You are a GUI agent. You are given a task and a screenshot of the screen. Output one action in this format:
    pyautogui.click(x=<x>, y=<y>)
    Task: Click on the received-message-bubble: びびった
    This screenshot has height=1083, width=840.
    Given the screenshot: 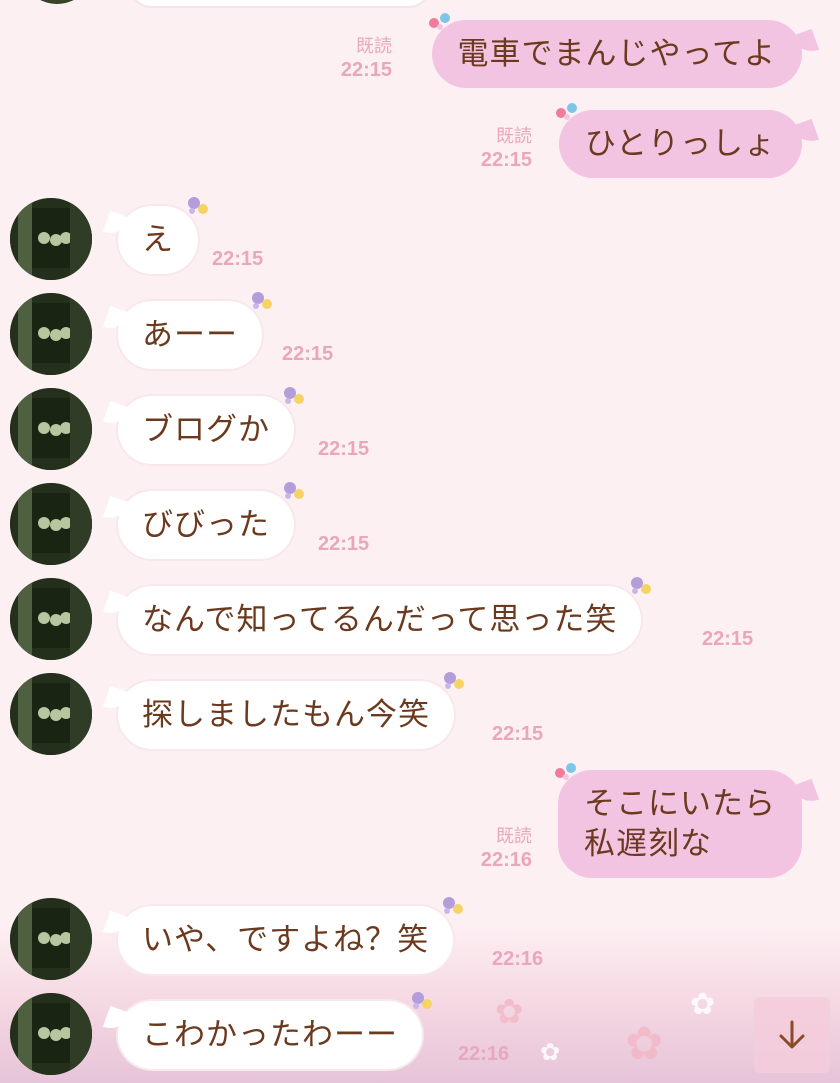 What is the action you would take?
    pyautogui.click(x=211, y=520)
    